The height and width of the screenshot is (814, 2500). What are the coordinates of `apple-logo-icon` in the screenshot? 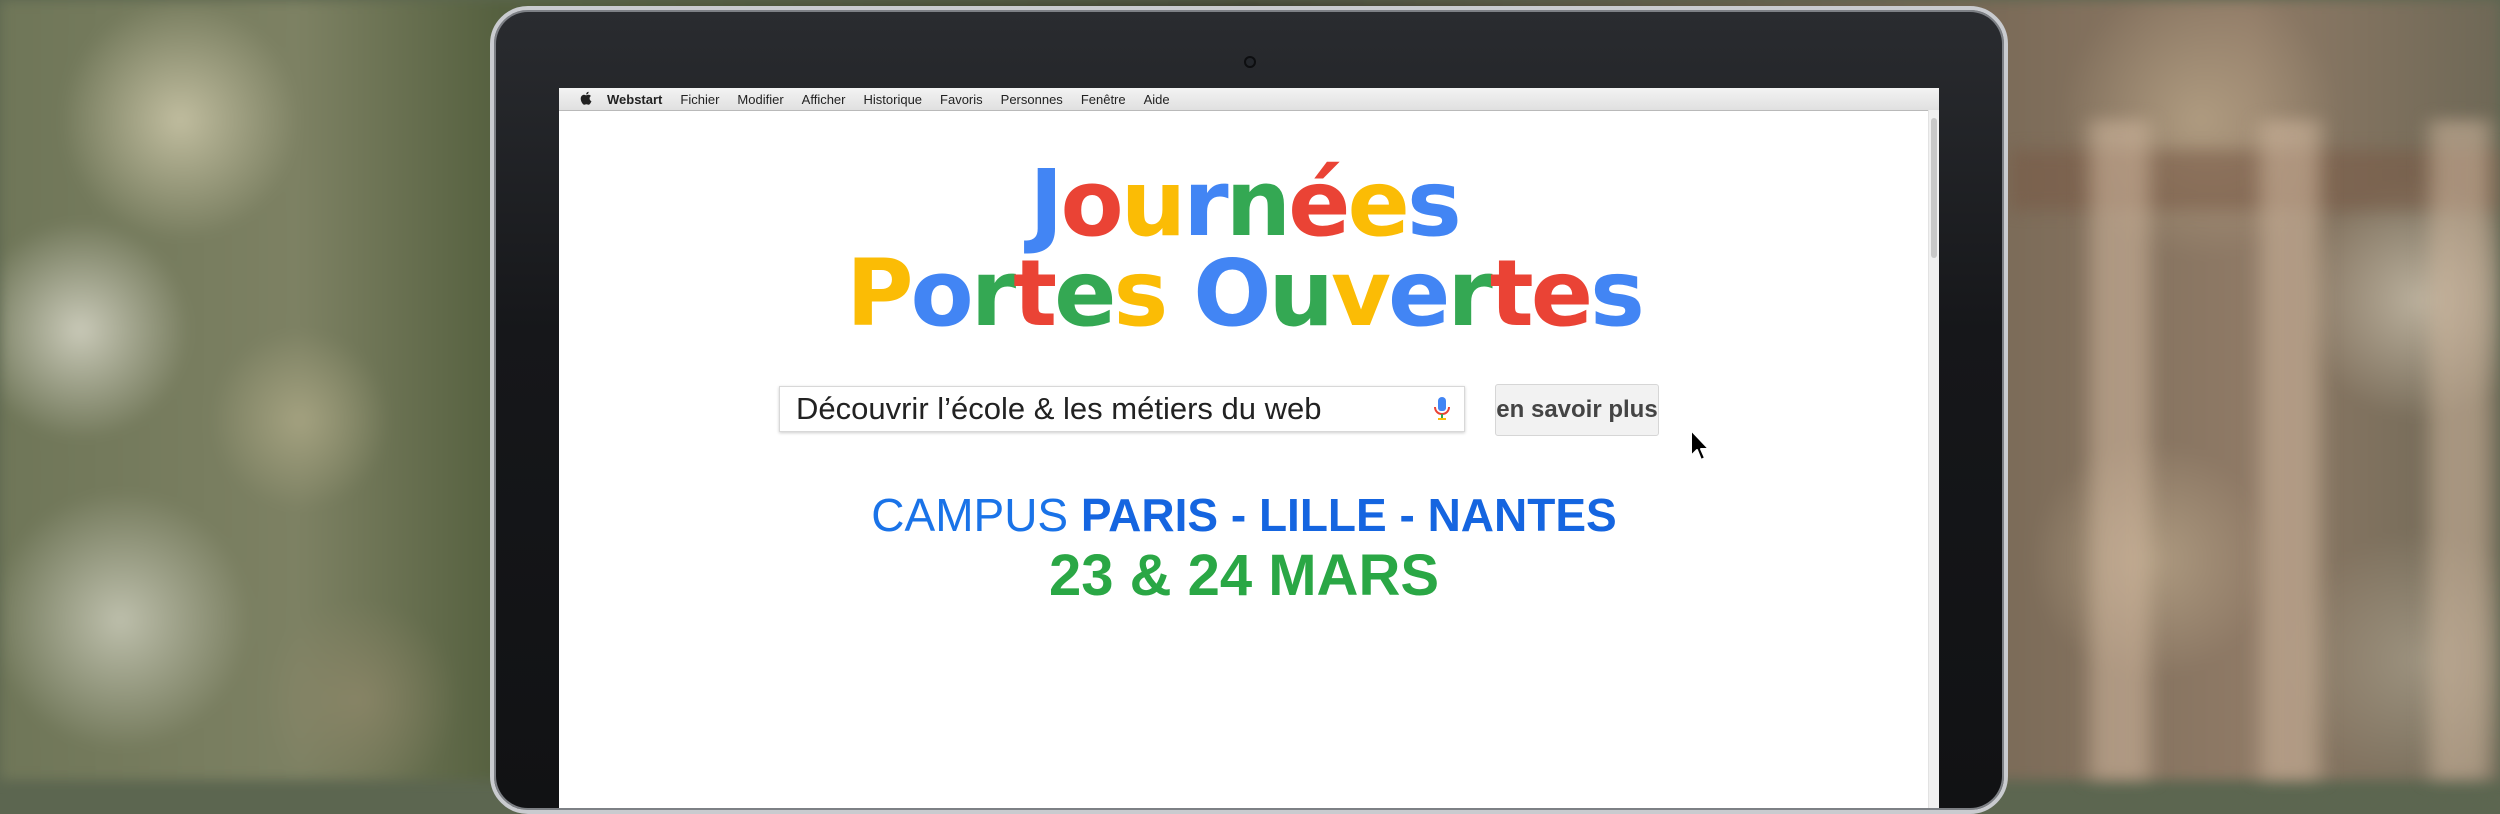 It's located at (586, 99).